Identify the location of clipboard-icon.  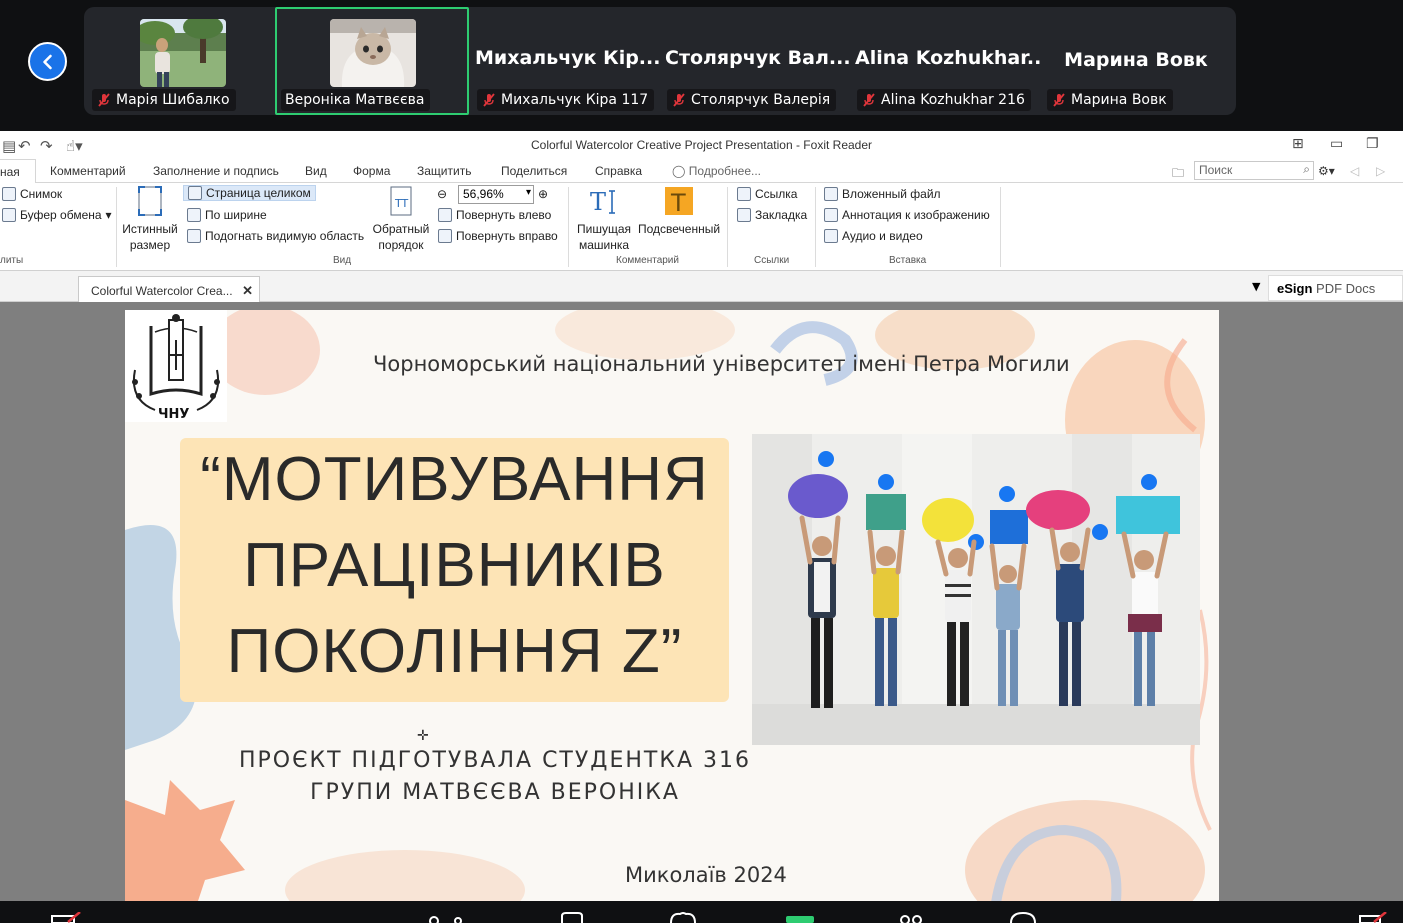
(9, 215).